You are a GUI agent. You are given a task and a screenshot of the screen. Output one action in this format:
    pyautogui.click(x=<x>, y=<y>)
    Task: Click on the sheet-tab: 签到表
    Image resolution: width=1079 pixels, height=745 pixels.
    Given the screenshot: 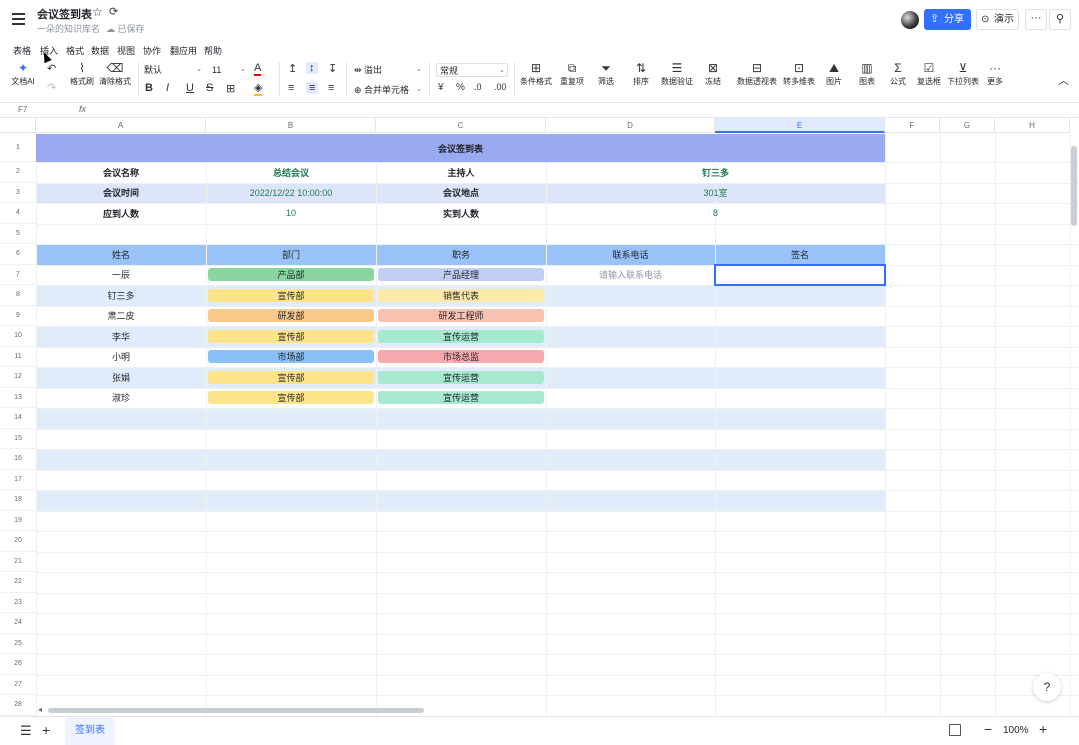 What is the action you would take?
    pyautogui.click(x=90, y=731)
    